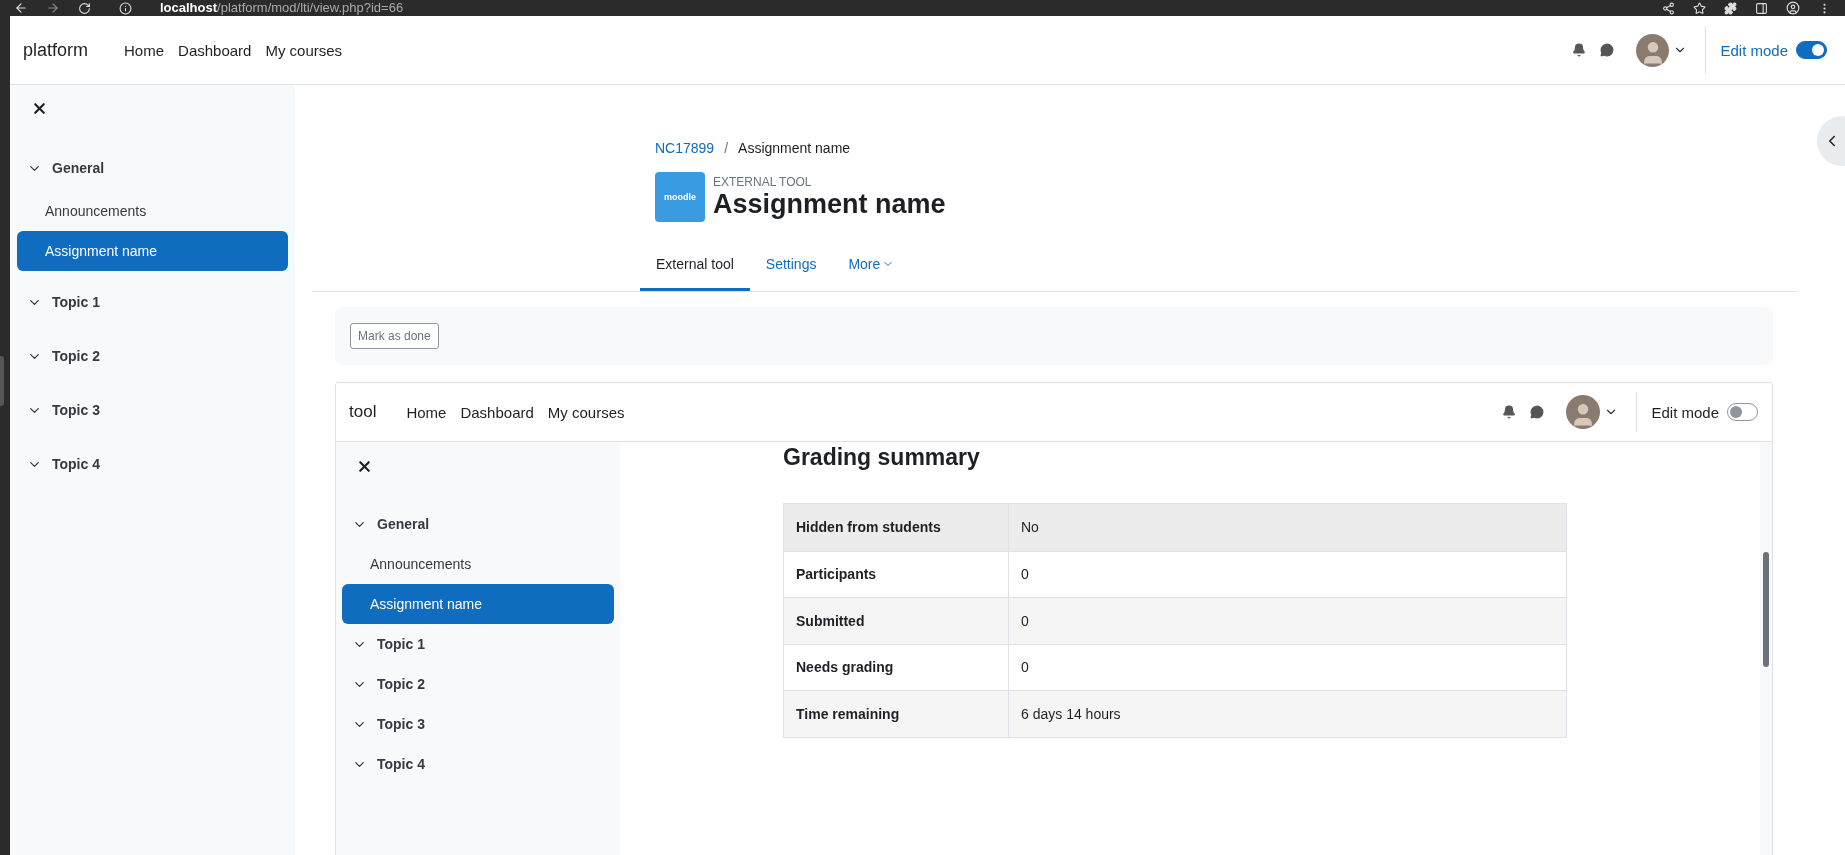  Describe the element at coordinates (794, 148) in the screenshot. I see `breadcrumb-current: Assignment name` at that location.